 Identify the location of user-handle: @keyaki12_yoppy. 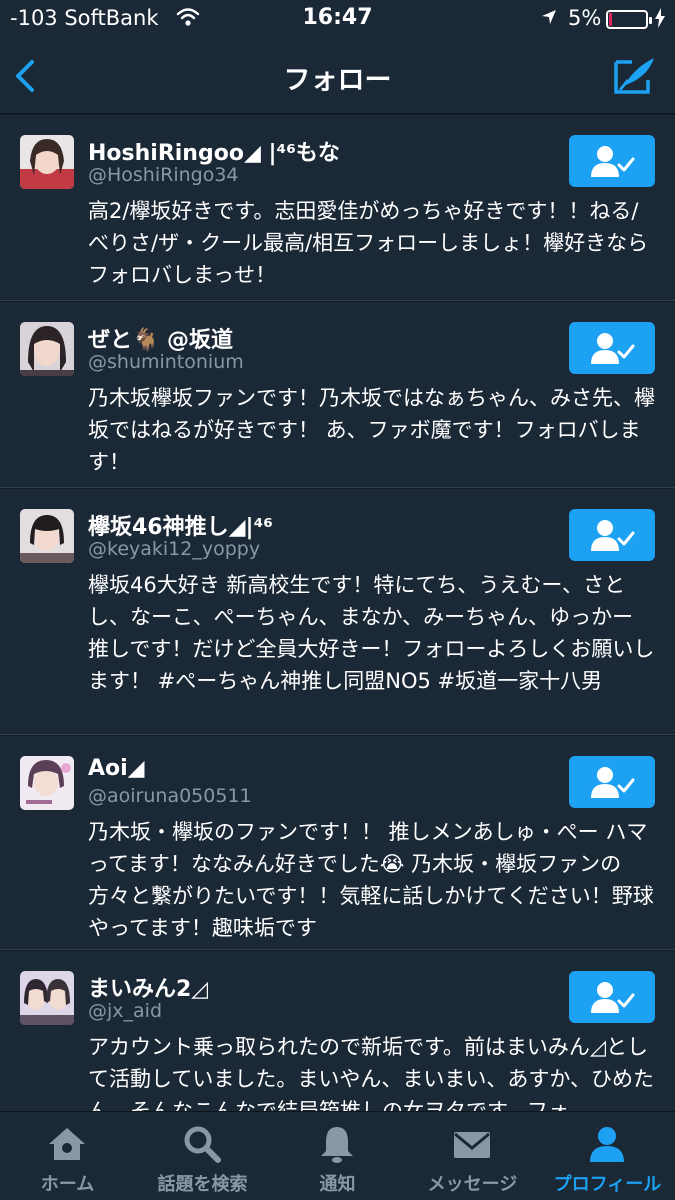
(174, 549).